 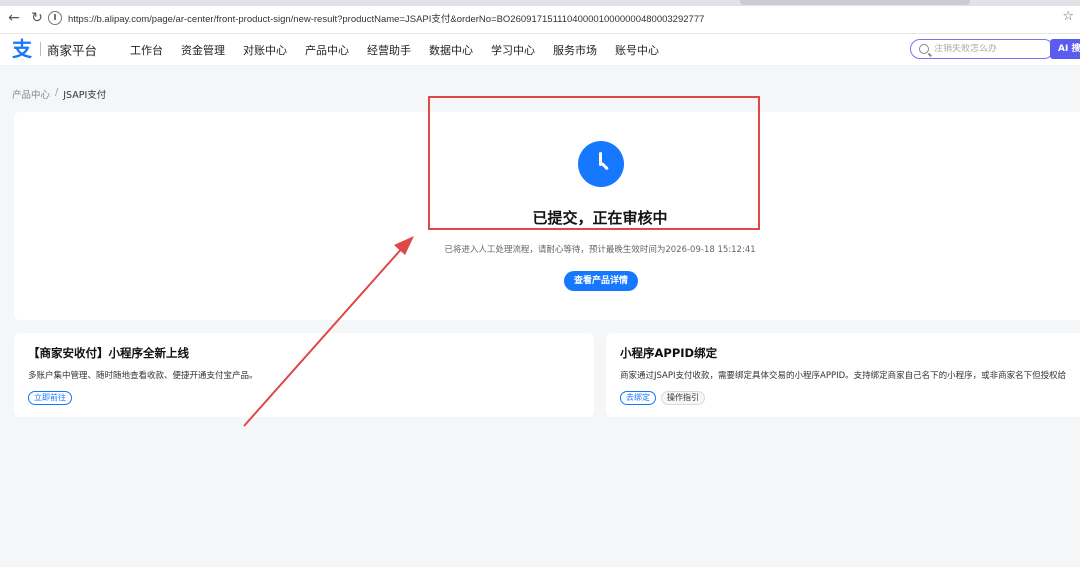 What do you see at coordinates (327, 50) in the screenshot?
I see `nav-item-products: 产品中心` at bounding box center [327, 50].